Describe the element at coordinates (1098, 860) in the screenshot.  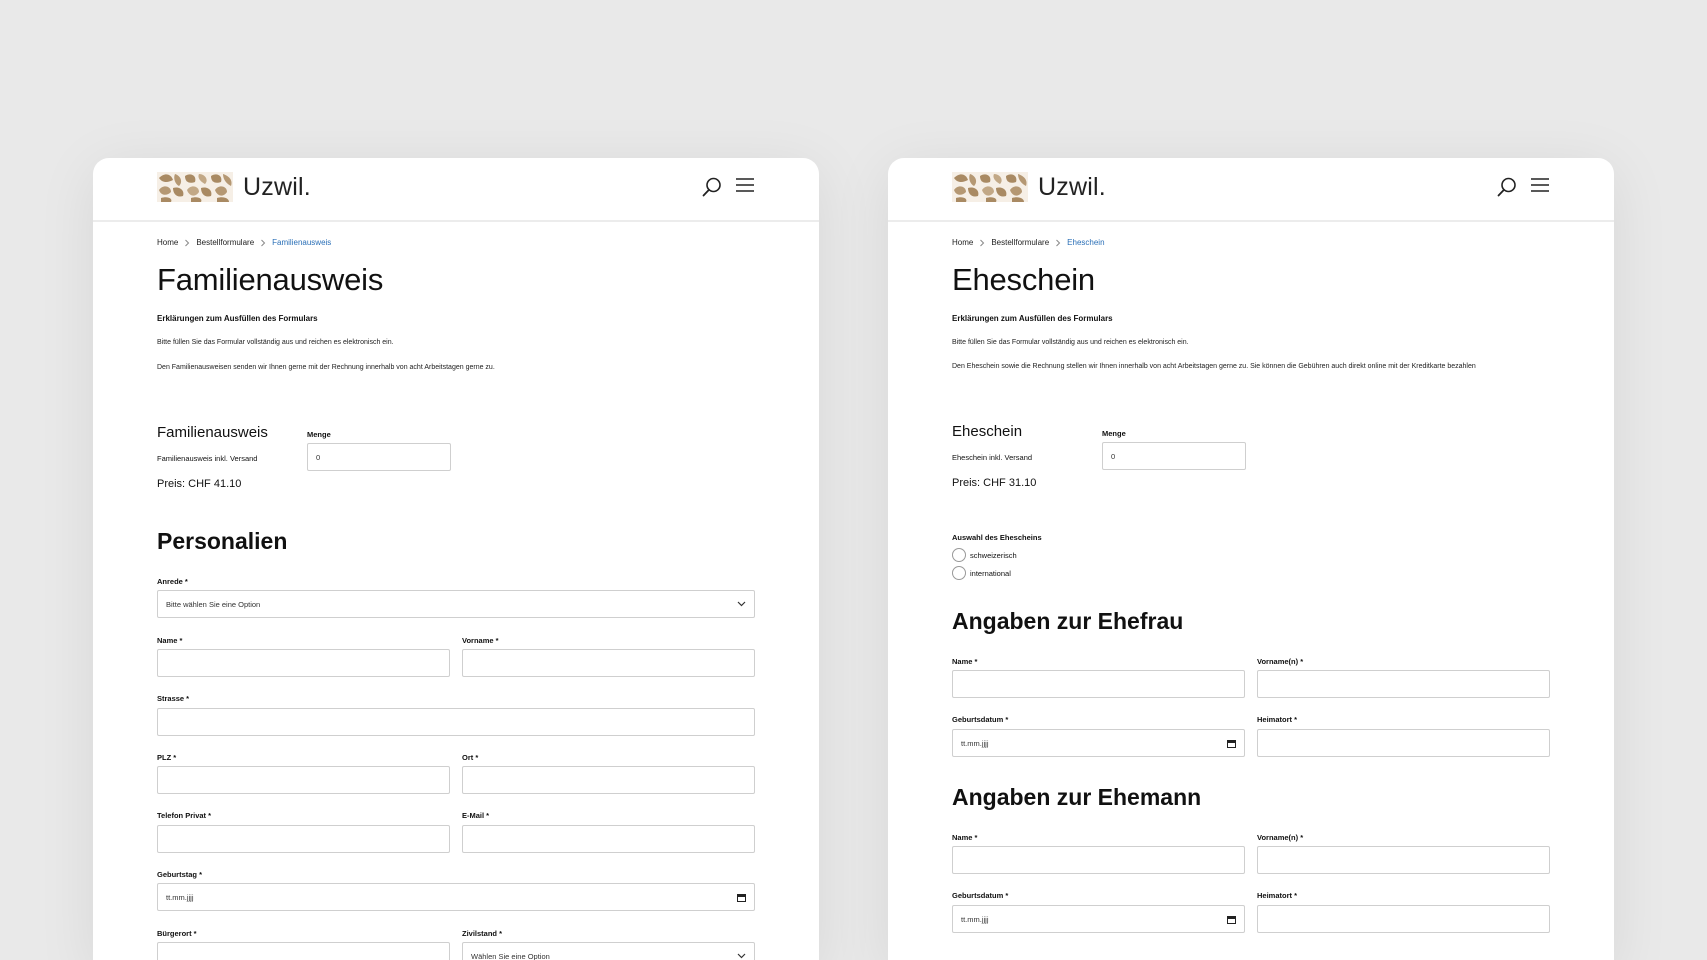
I see `ehemann-name-input` at that location.